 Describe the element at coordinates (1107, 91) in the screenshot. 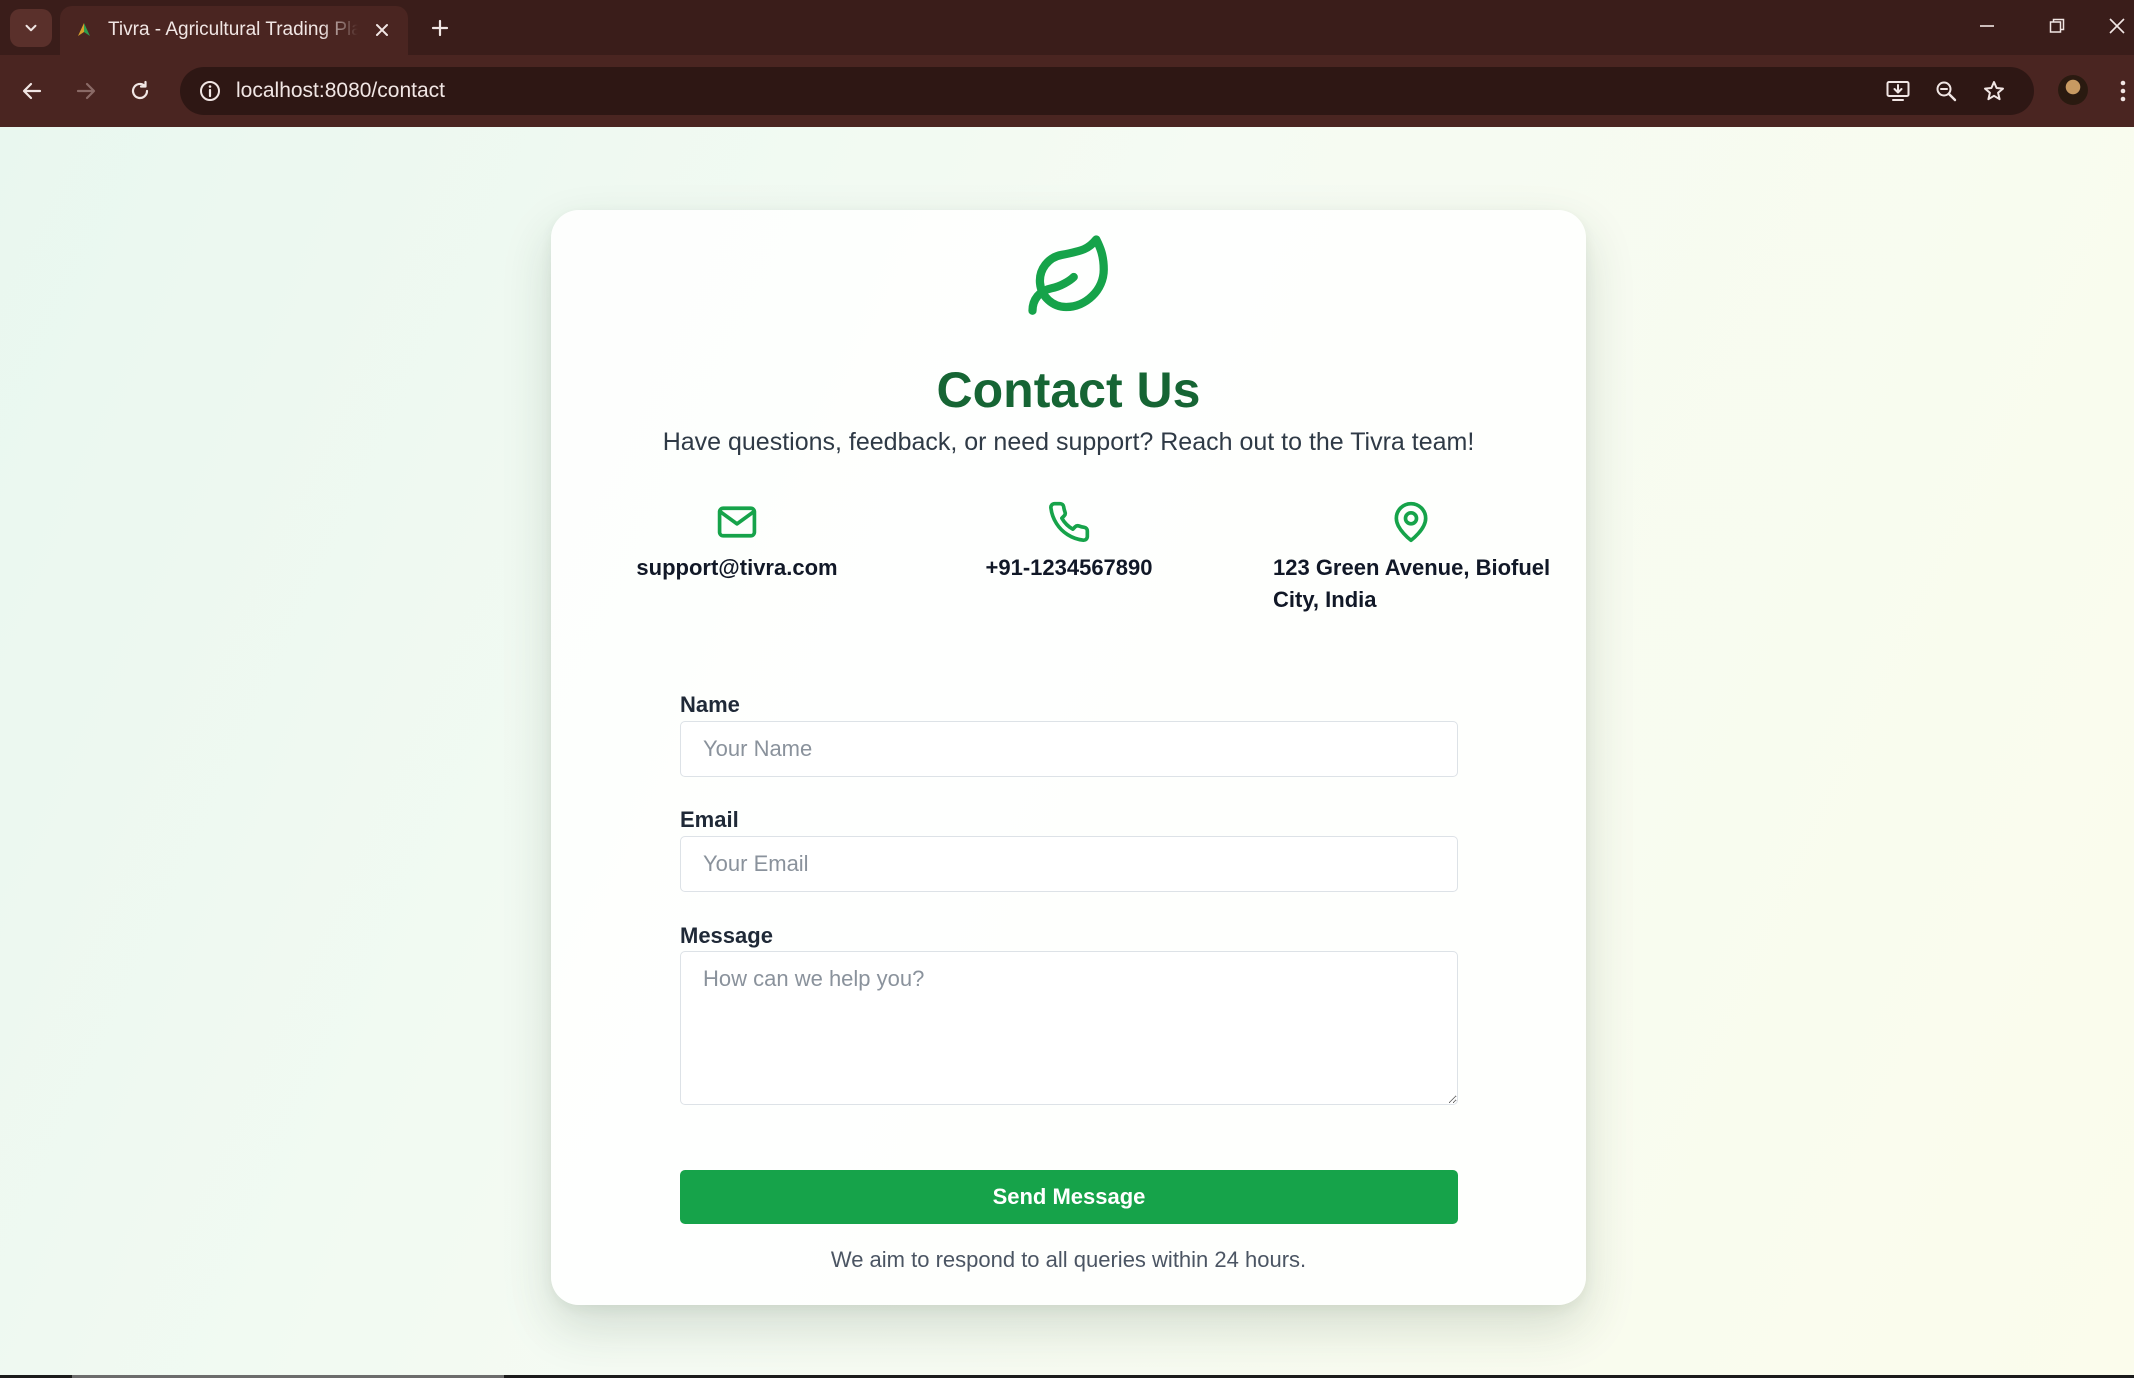

I see `address-bar: localhost:8080/contact` at that location.